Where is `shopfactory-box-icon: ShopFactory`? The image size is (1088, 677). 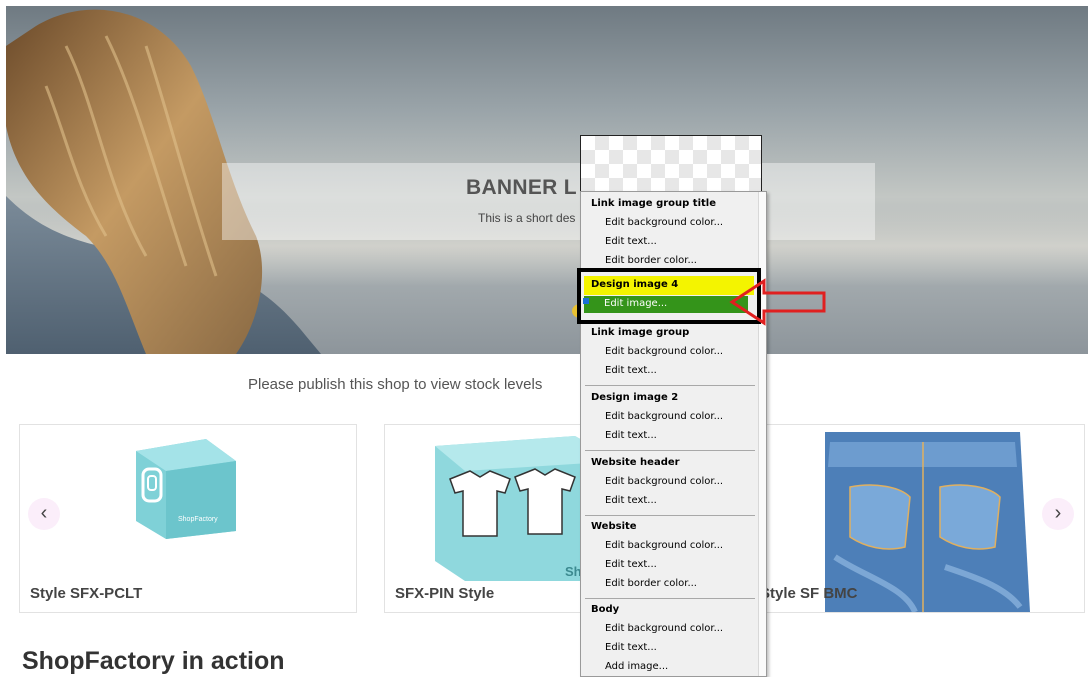
shopfactory-box-icon: ShopFactory is located at coordinates (186, 489).